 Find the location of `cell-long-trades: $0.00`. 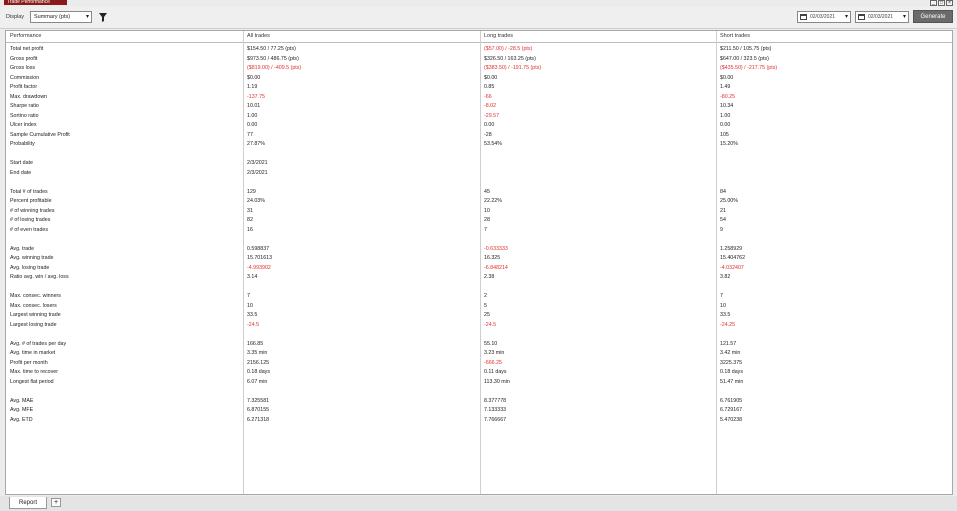

cell-long-trades: $0.00 is located at coordinates (491, 77).